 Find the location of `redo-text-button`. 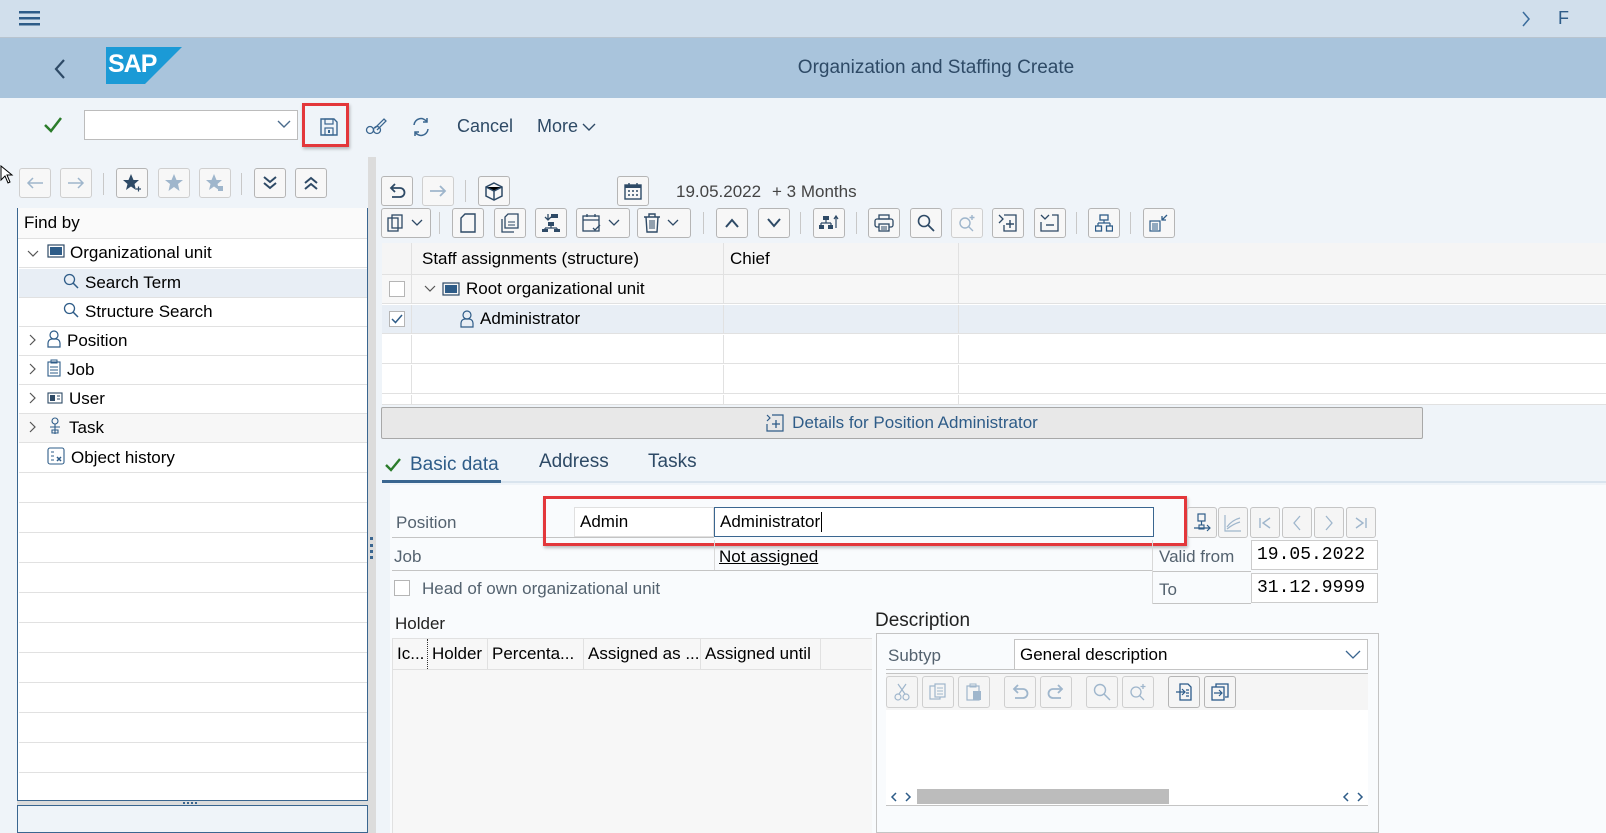

redo-text-button is located at coordinates (1056, 692).